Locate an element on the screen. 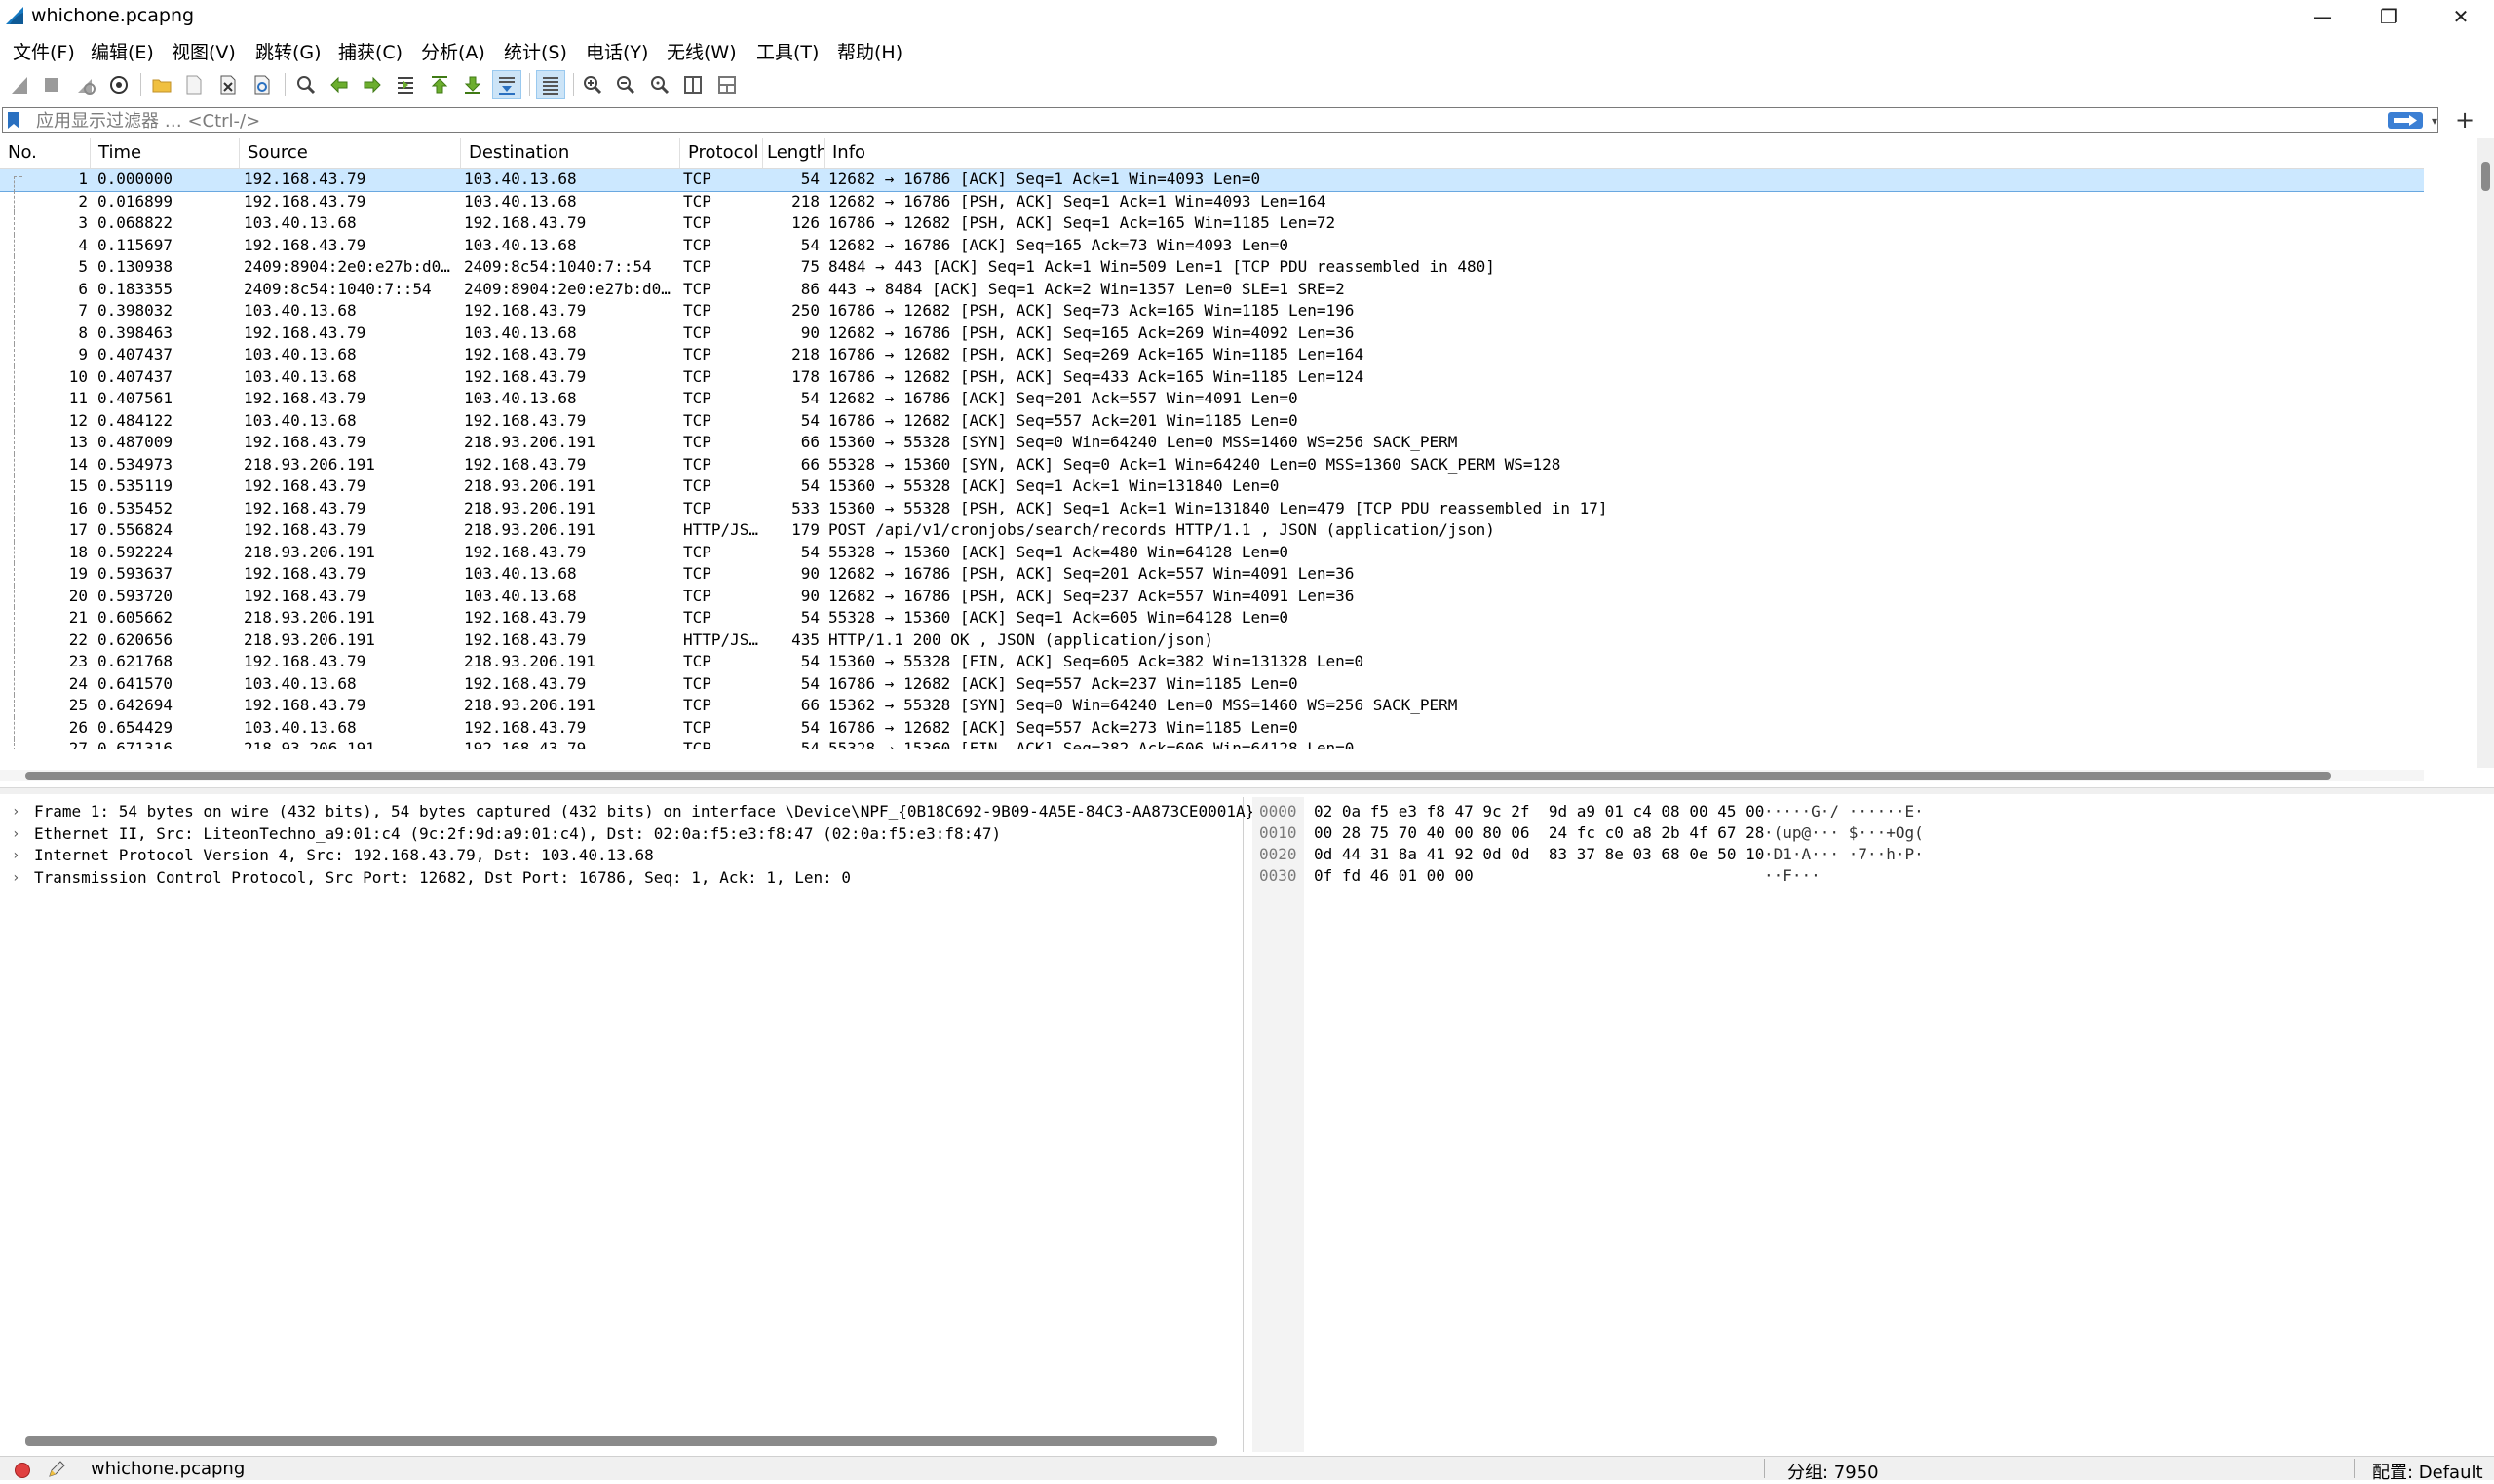 The height and width of the screenshot is (1484, 2494). restart-capture-icon is located at coordinates (85, 84).